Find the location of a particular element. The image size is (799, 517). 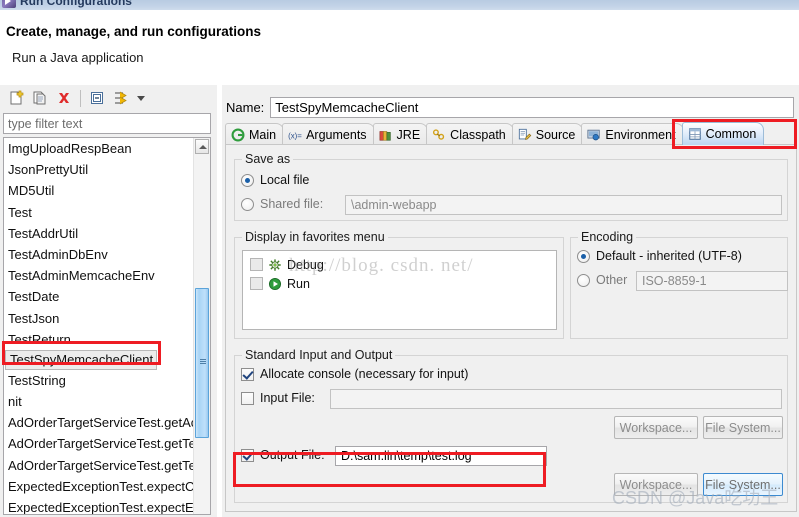

configurations-list-item: TestString is located at coordinates (100, 380).